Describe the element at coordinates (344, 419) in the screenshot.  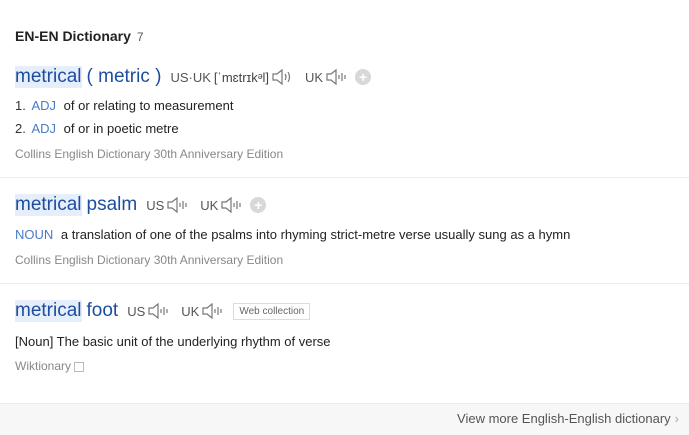
I see `footer-bar: View more English-English dictionary ›` at that location.